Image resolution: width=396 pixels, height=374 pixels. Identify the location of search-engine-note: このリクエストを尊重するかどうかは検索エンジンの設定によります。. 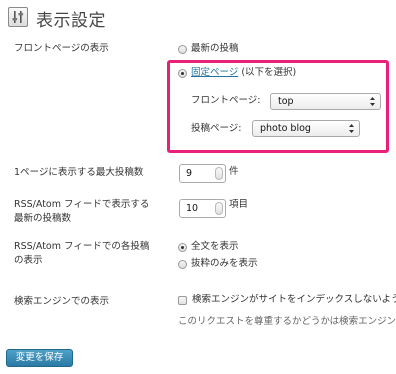
(287, 321).